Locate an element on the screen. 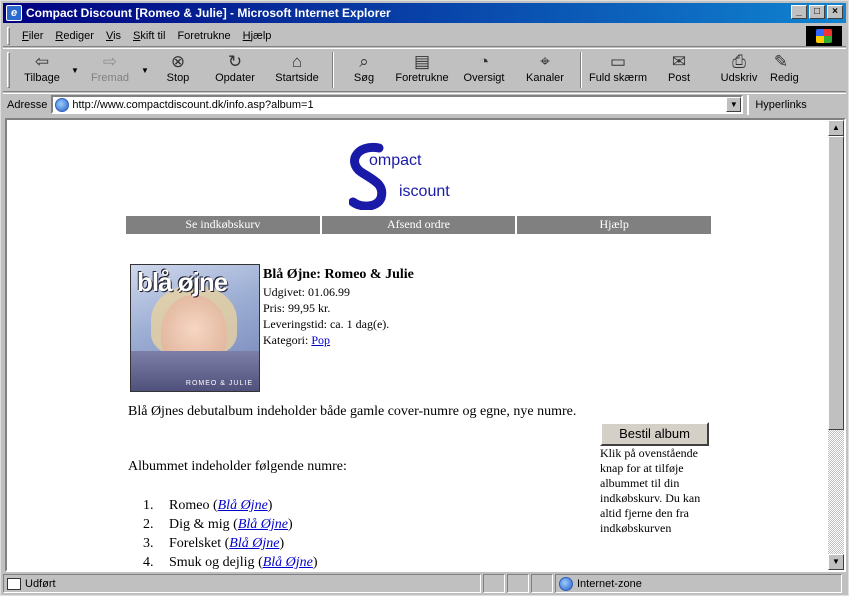 Image resolution: width=849 pixels, height=596 pixels. edit-button: ✎ Redig is located at coordinates (790, 70).